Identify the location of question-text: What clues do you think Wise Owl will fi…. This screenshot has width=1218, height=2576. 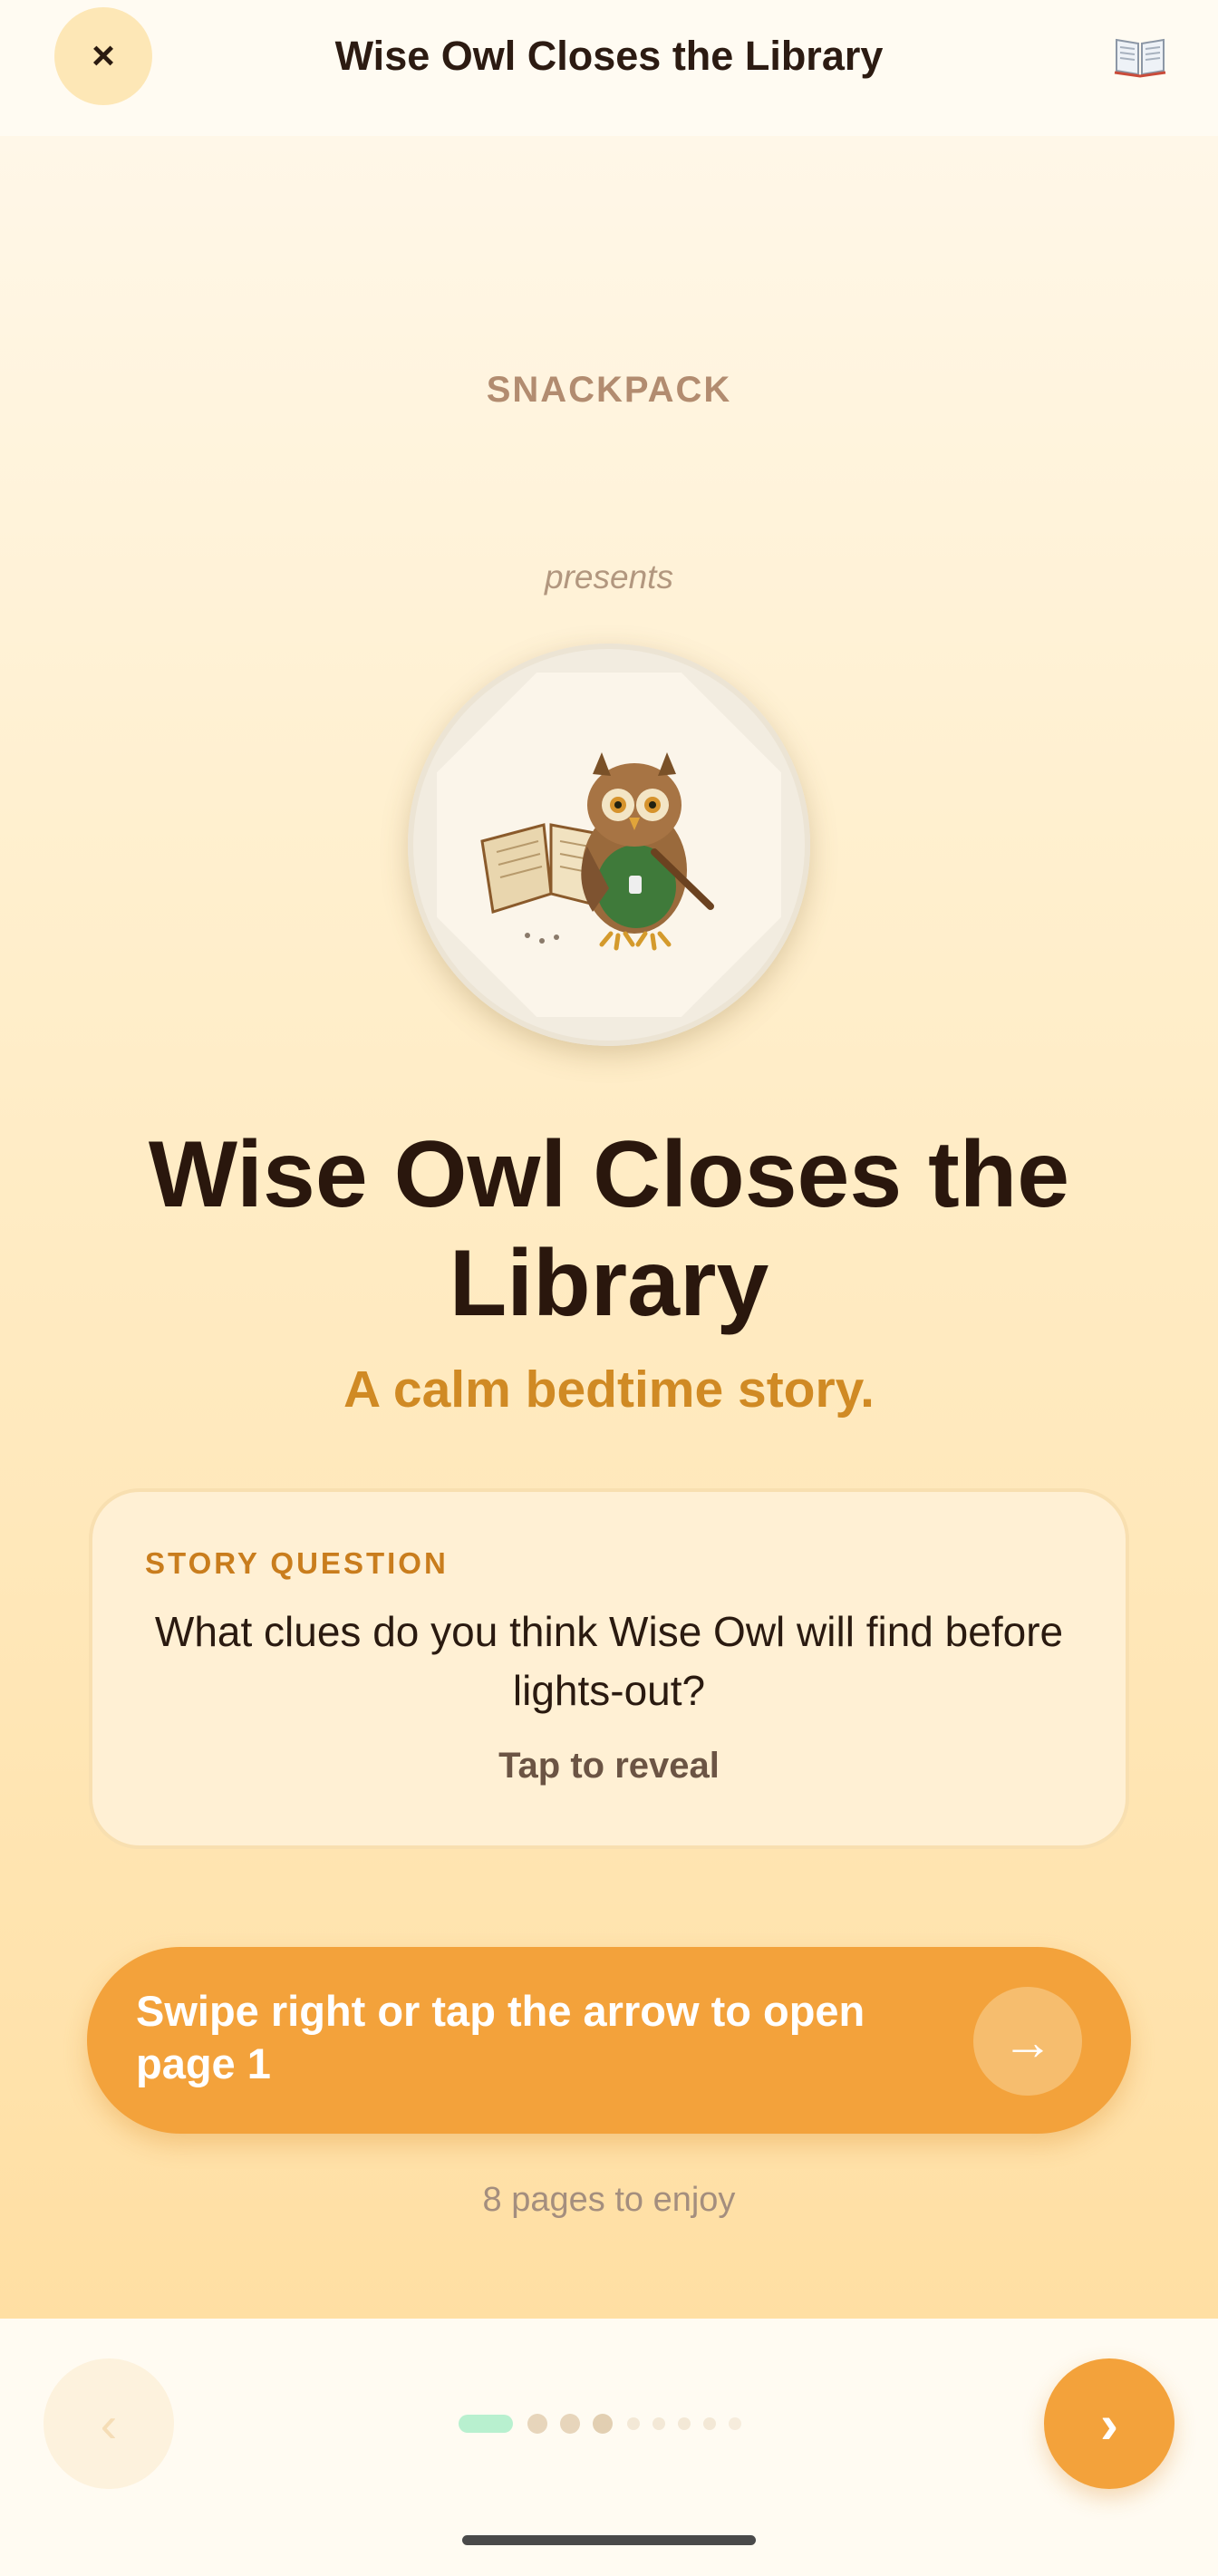
(609, 1661).